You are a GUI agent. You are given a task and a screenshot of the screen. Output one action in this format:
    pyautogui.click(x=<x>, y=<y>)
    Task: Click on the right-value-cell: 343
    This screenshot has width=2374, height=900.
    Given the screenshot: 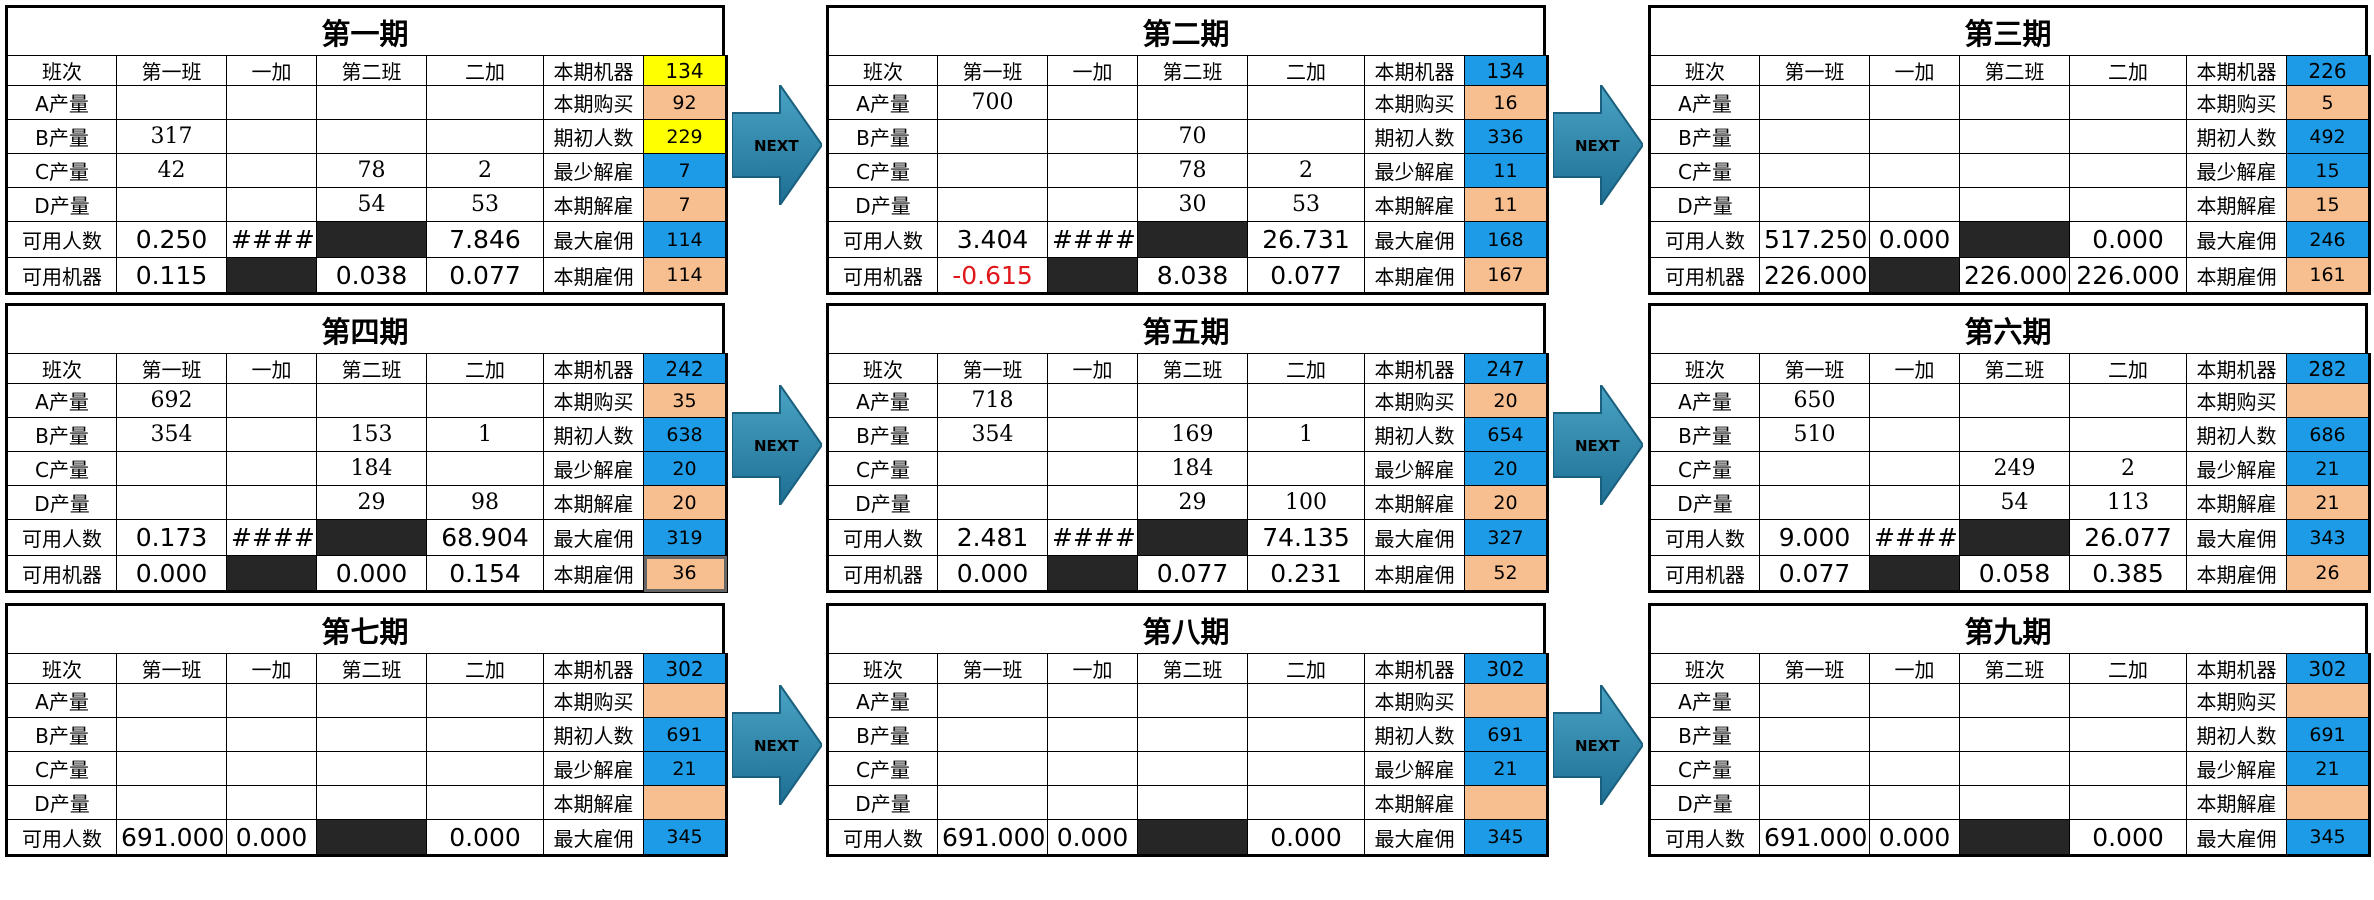 What is the action you would take?
    pyautogui.click(x=2328, y=537)
    